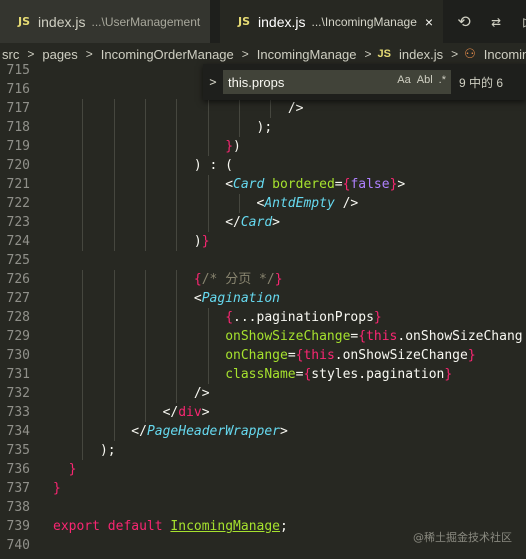 This screenshot has width=526, height=559. I want to click on line-number: 721, so click(18, 184).